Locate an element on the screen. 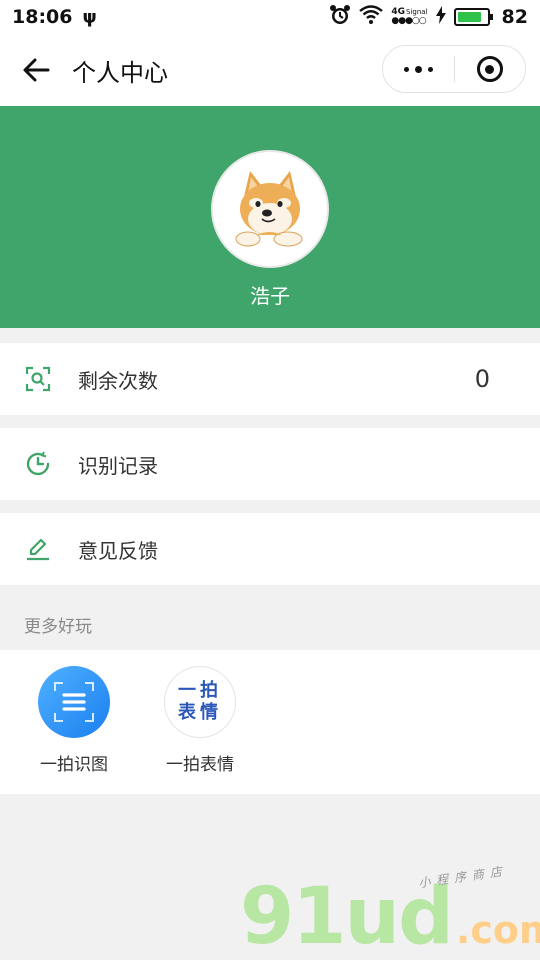 Image resolution: width=540 pixels, height=960 pixels. more-section-title: 更多好玩 is located at coordinates (58, 627).